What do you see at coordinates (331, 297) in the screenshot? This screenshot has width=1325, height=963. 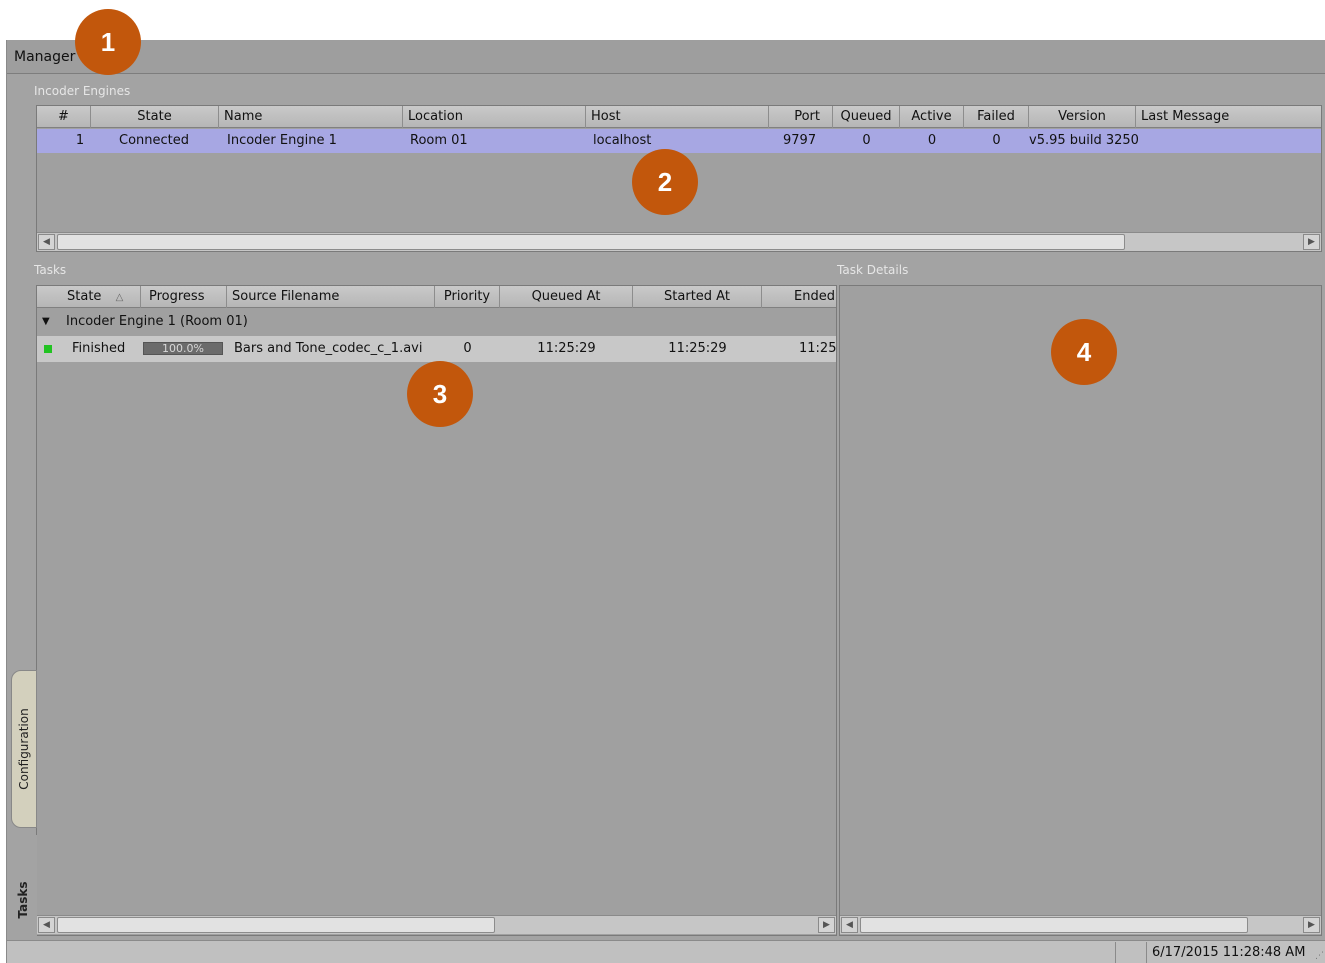 I see `col-source-filename: Source Filename` at bounding box center [331, 297].